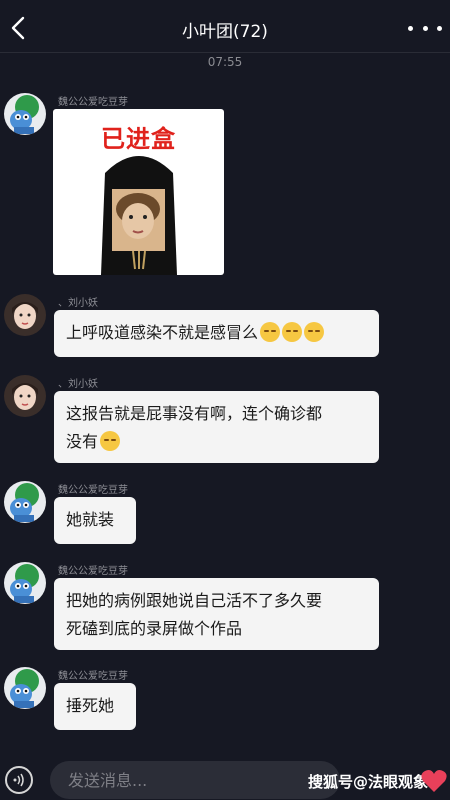  Describe the element at coordinates (225, 32) in the screenshot. I see `chat-title: 小叶团(72)` at that location.